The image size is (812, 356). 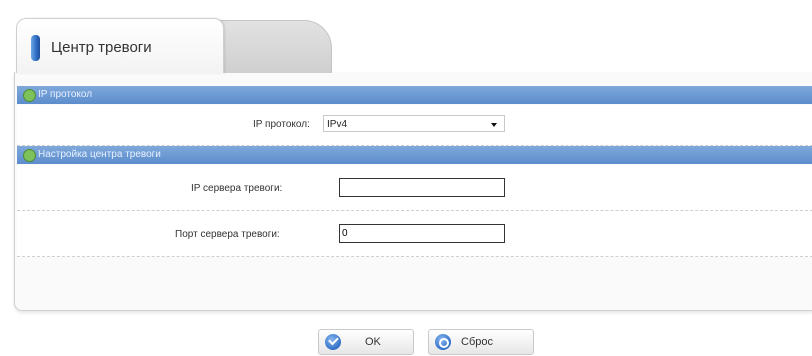 What do you see at coordinates (414, 95) in the screenshot?
I see `section-header-ip-protocol: IP протокол` at bounding box center [414, 95].